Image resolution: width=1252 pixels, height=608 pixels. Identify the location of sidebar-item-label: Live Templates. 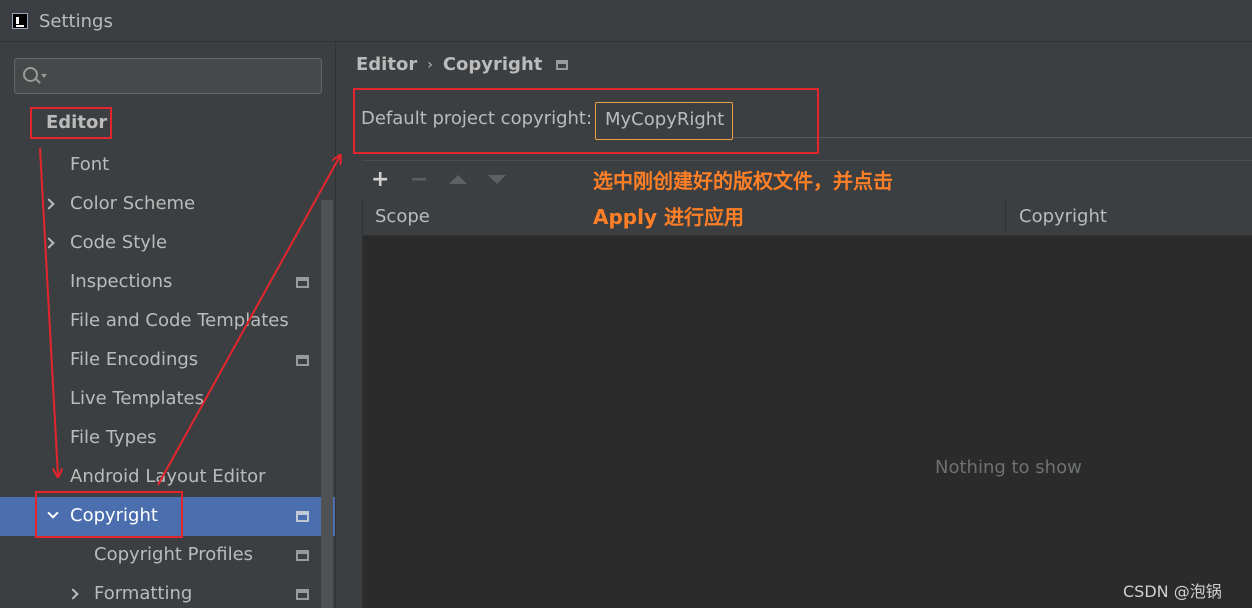
(137, 398).